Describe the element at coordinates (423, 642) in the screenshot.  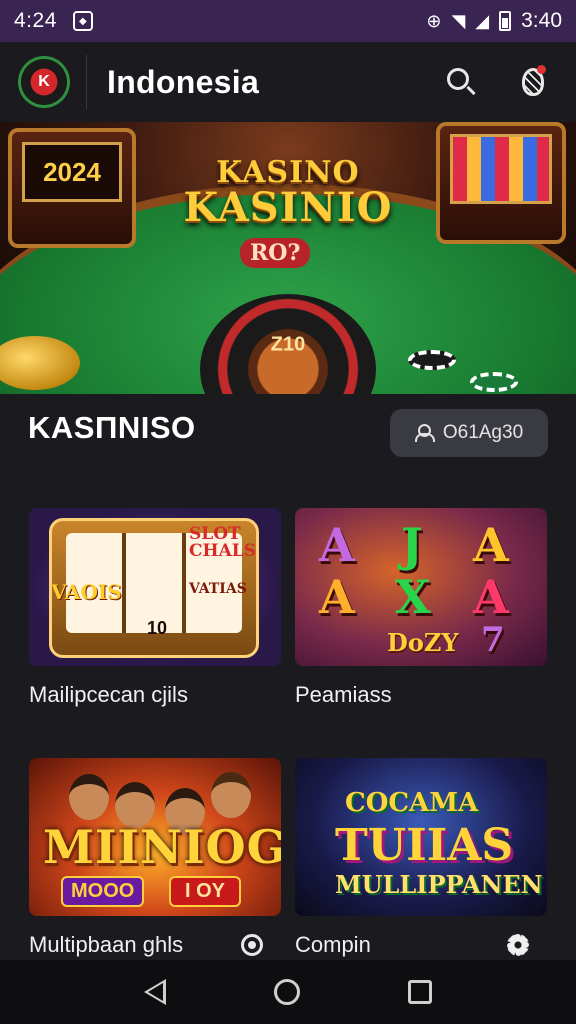
I see `thumb-text: DoZY` at that location.